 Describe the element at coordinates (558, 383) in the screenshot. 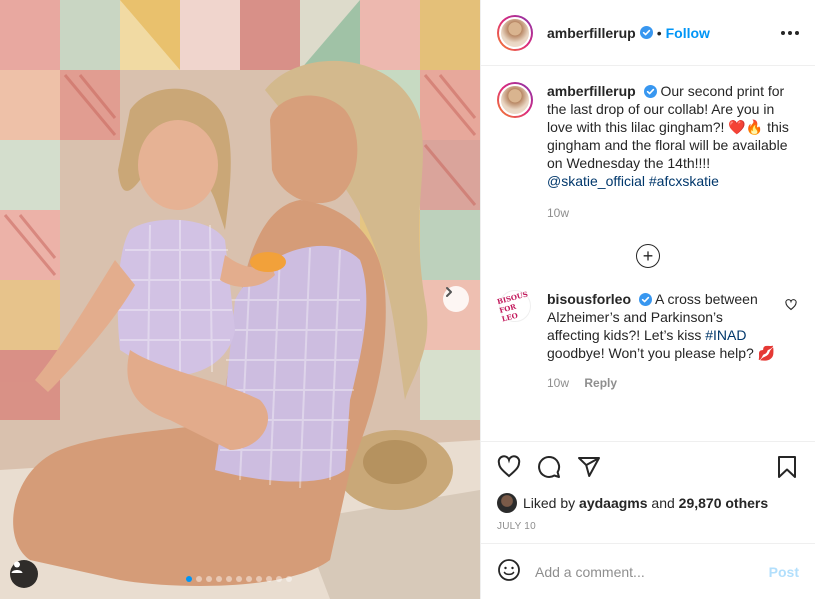

I see `comment-timestamp: 10w` at that location.